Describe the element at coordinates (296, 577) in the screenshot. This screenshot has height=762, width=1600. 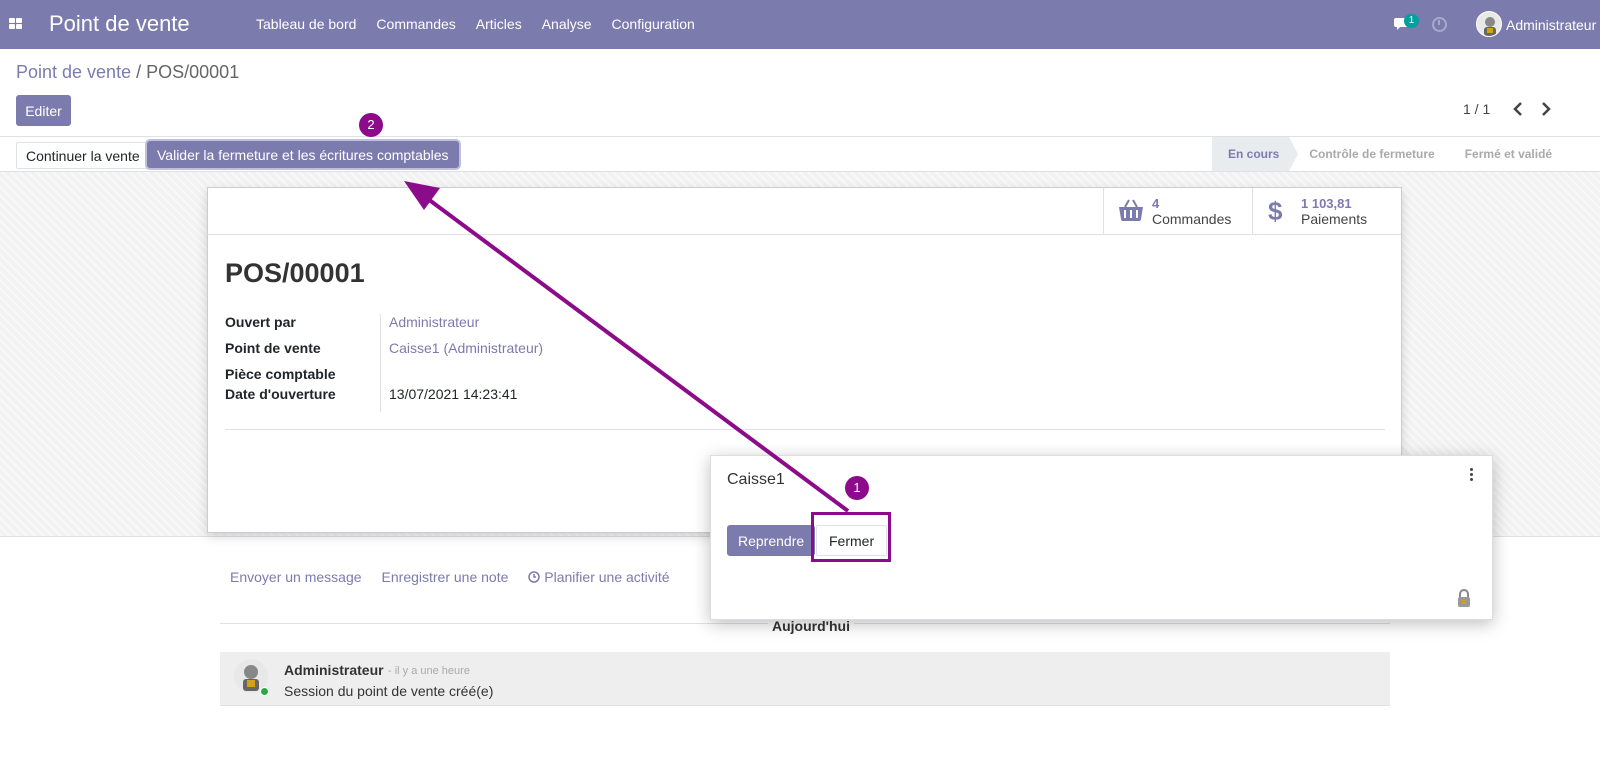
I see `send-message-button: Envoyer un message` at that location.